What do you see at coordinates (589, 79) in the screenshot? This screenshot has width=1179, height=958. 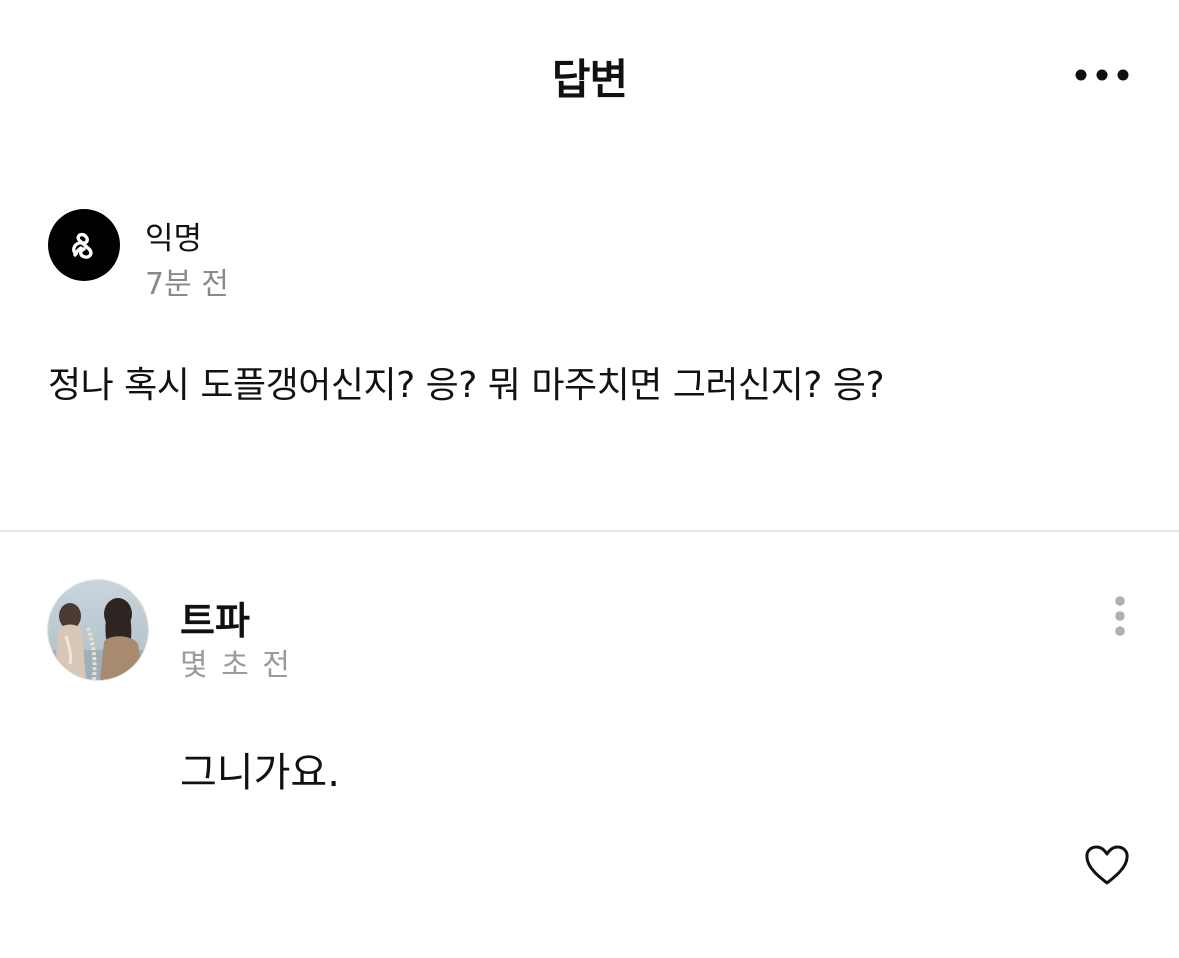 I see `page-title: 답변` at bounding box center [589, 79].